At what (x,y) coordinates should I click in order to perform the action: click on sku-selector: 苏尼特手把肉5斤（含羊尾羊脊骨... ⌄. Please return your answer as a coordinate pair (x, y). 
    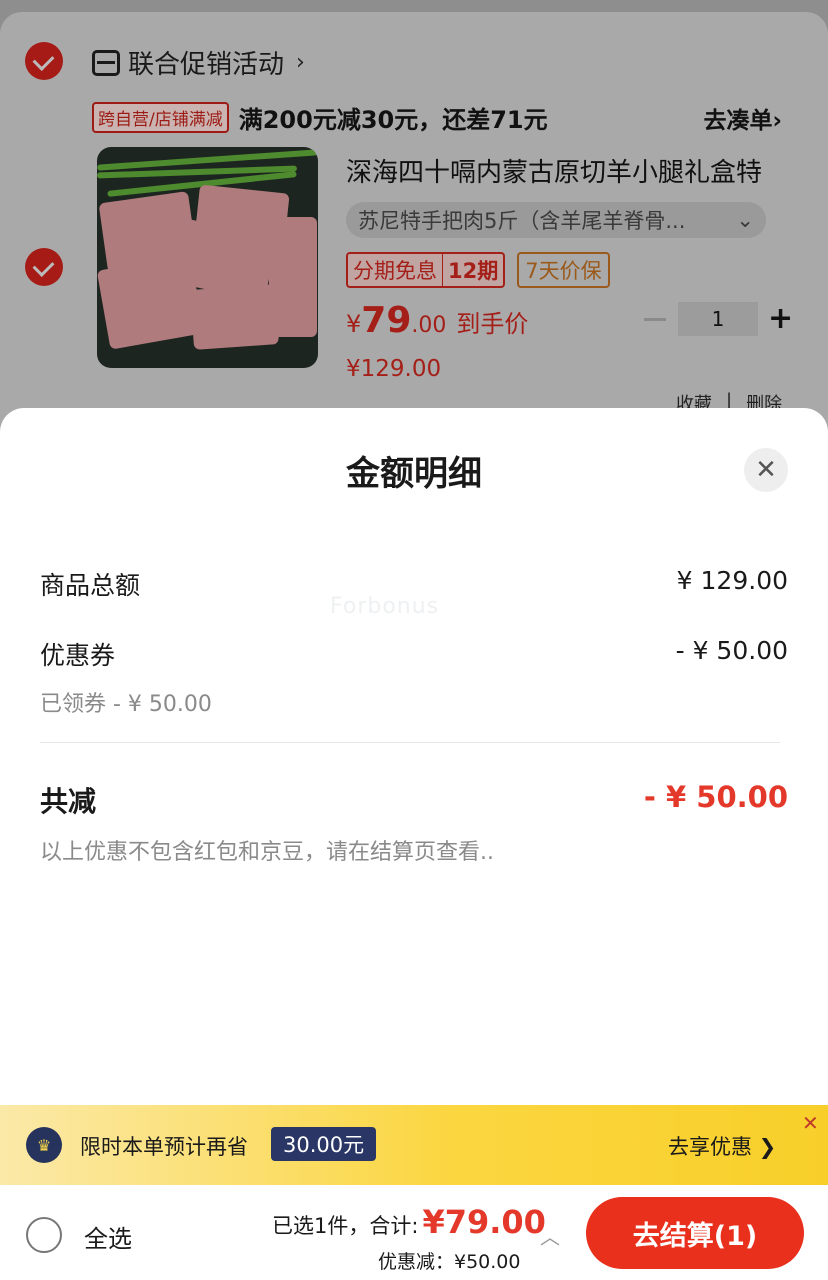
    Looking at the image, I should click on (556, 220).